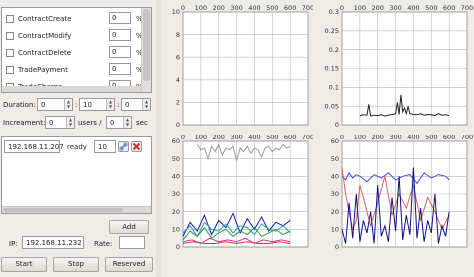 This screenshot has width=474, height=277. What do you see at coordinates (332, 69) in the screenshot?
I see `y-tick-label: 0.15` at bounding box center [332, 69].